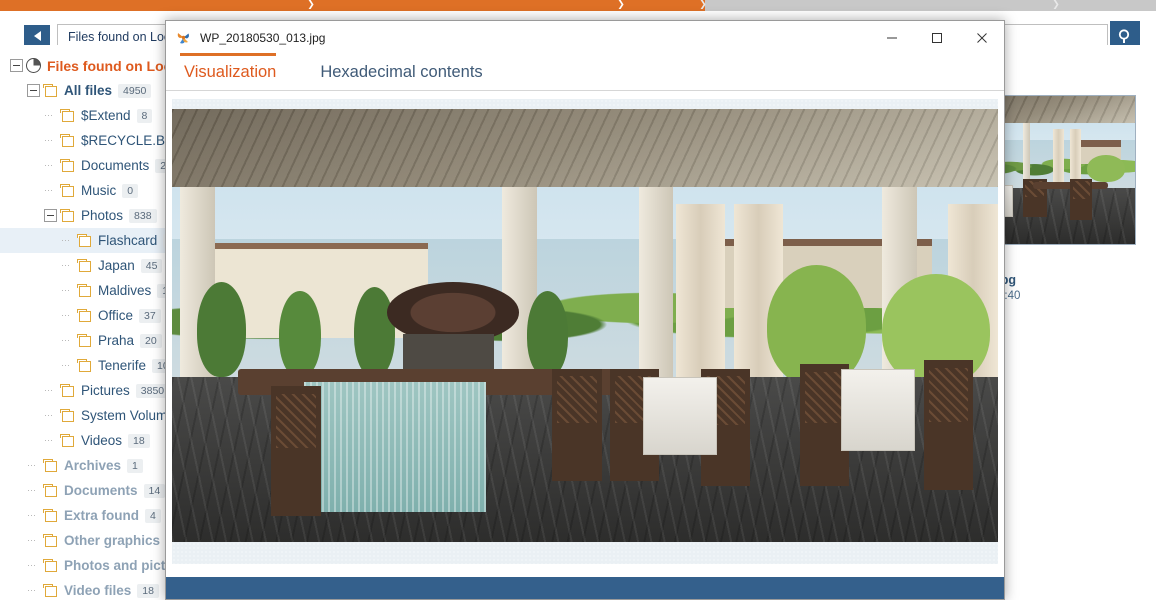  What do you see at coordinates (183, 37) in the screenshot?
I see `app-pinwheel-icon` at bounding box center [183, 37].